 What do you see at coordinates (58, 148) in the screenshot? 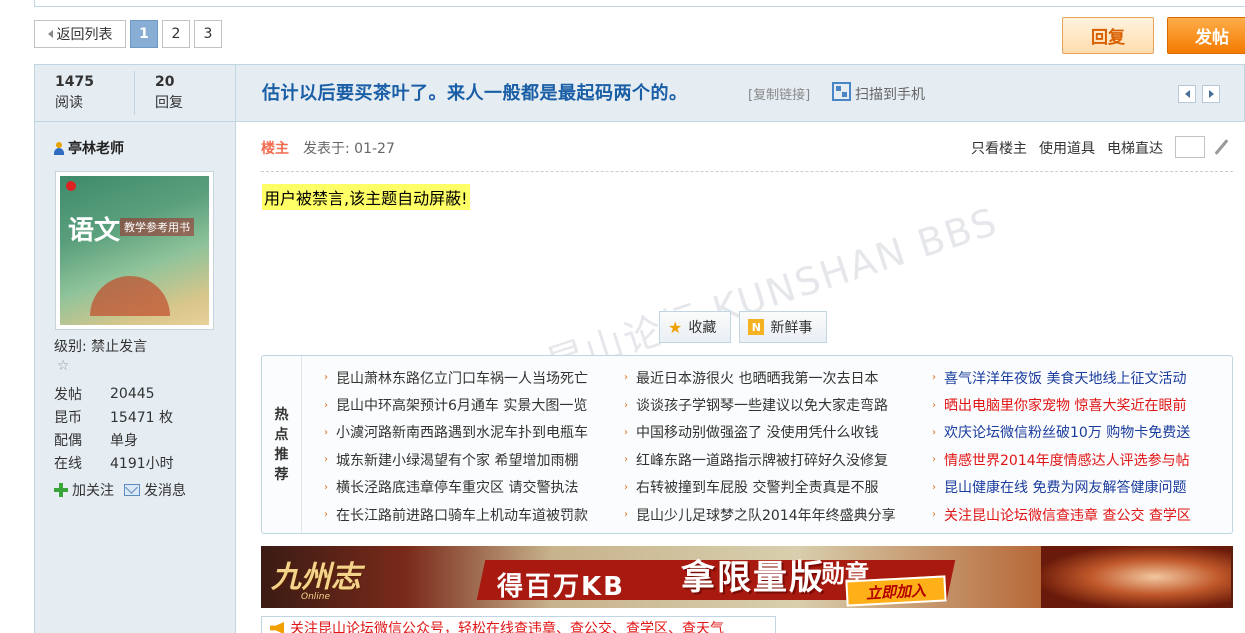
I see `user-icon` at bounding box center [58, 148].